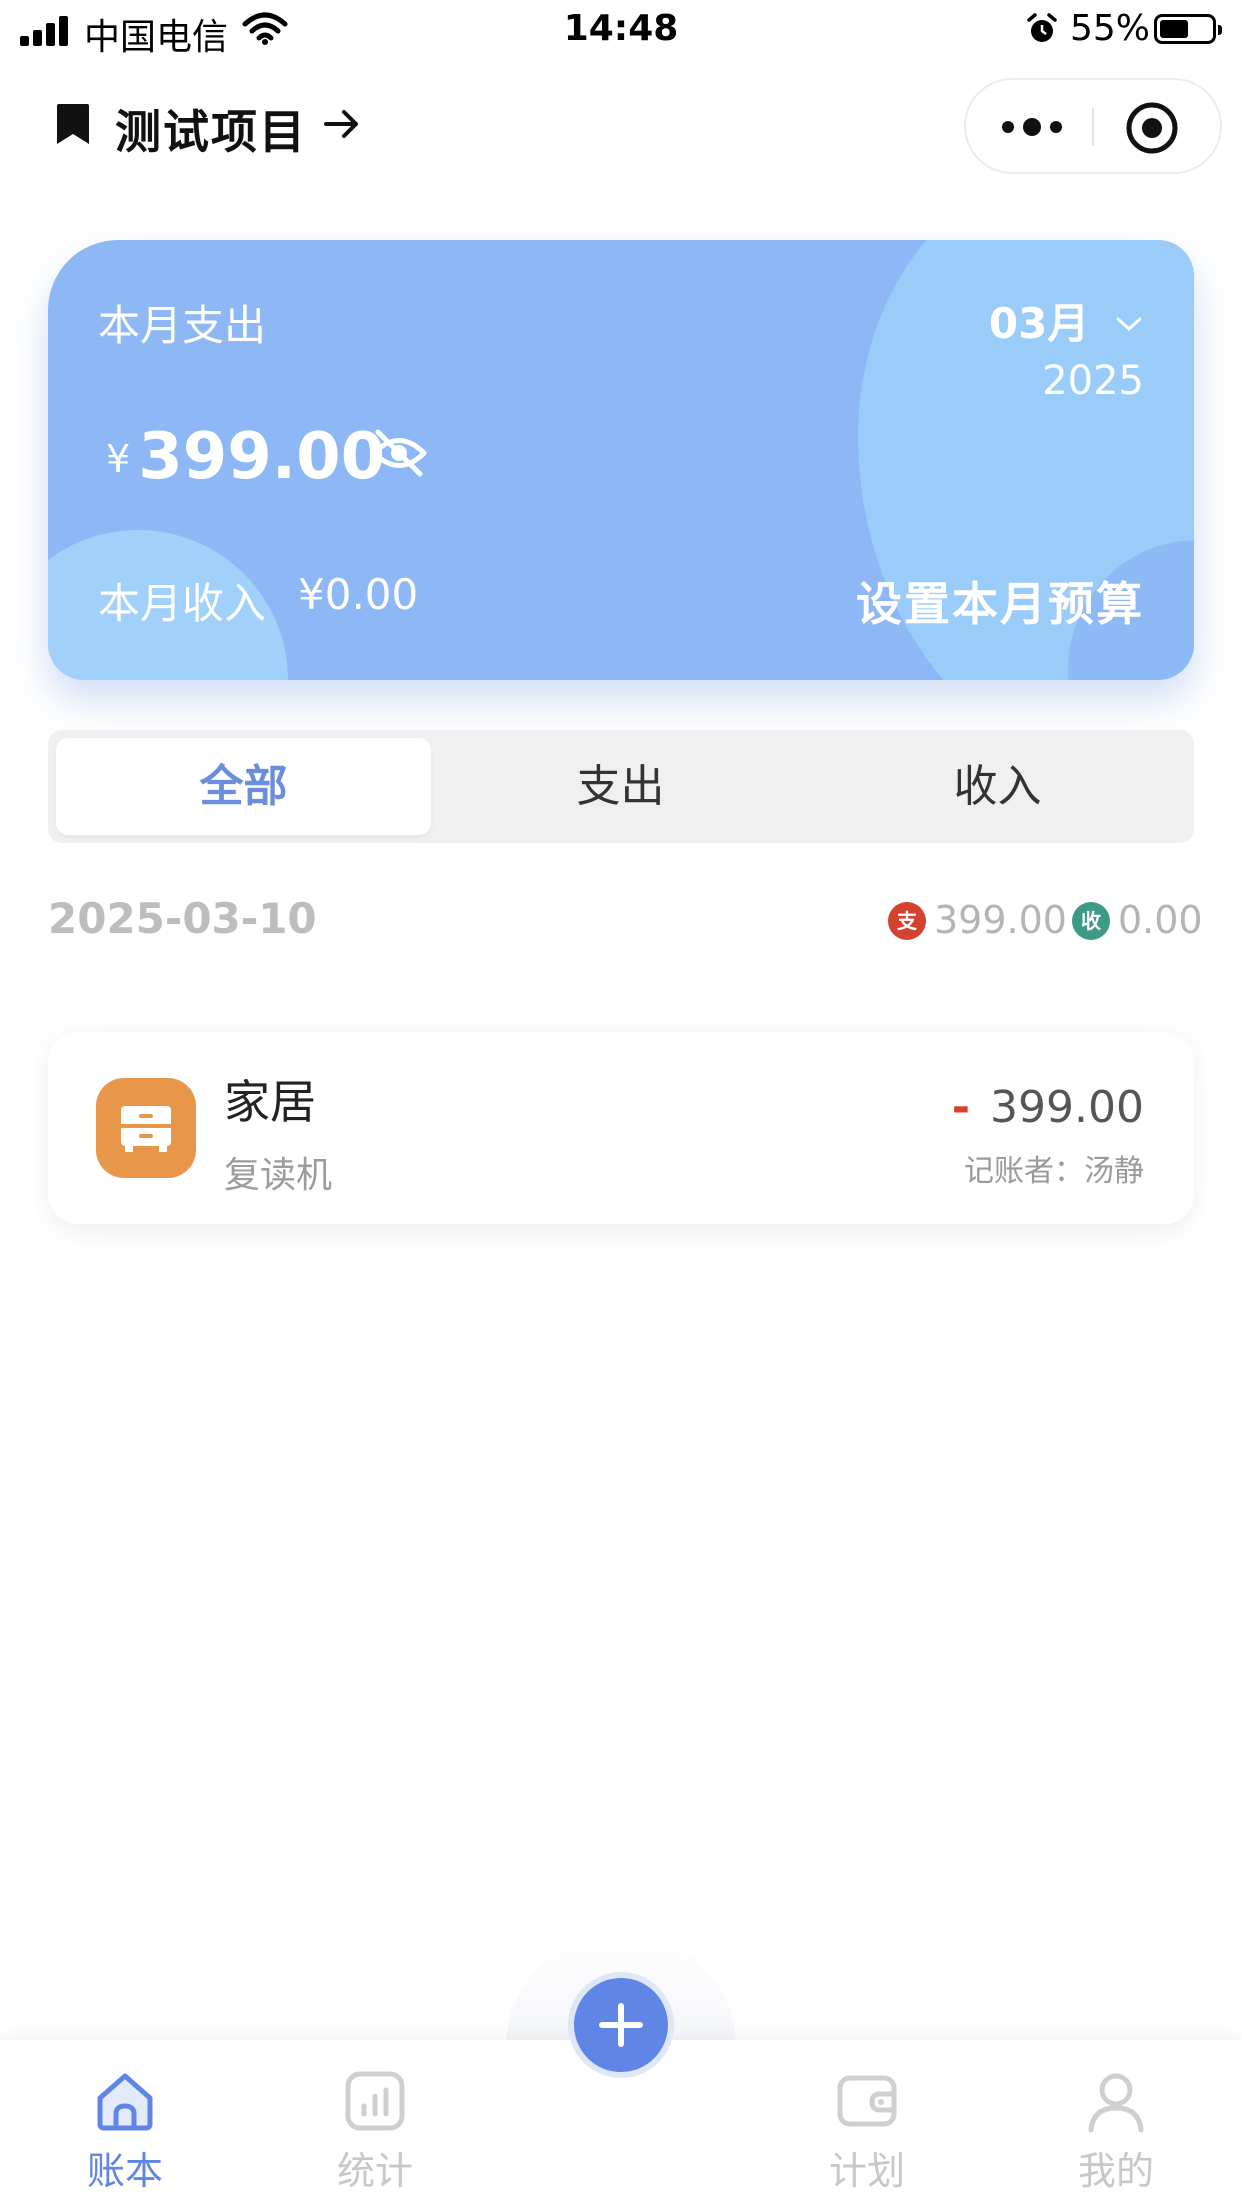  What do you see at coordinates (1152, 128) in the screenshot?
I see `close-target-icon` at bounding box center [1152, 128].